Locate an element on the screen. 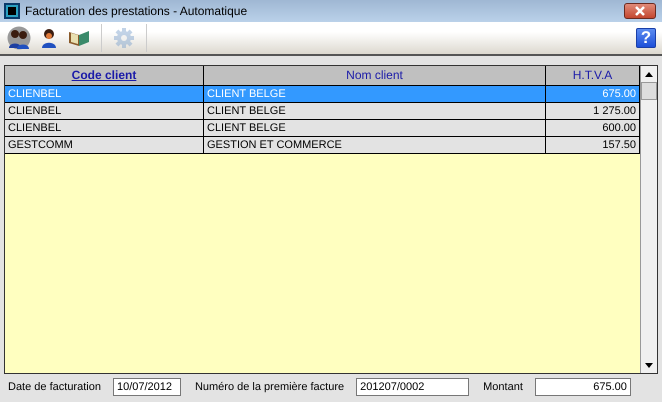  table-cell: 675.00 is located at coordinates (593, 94).